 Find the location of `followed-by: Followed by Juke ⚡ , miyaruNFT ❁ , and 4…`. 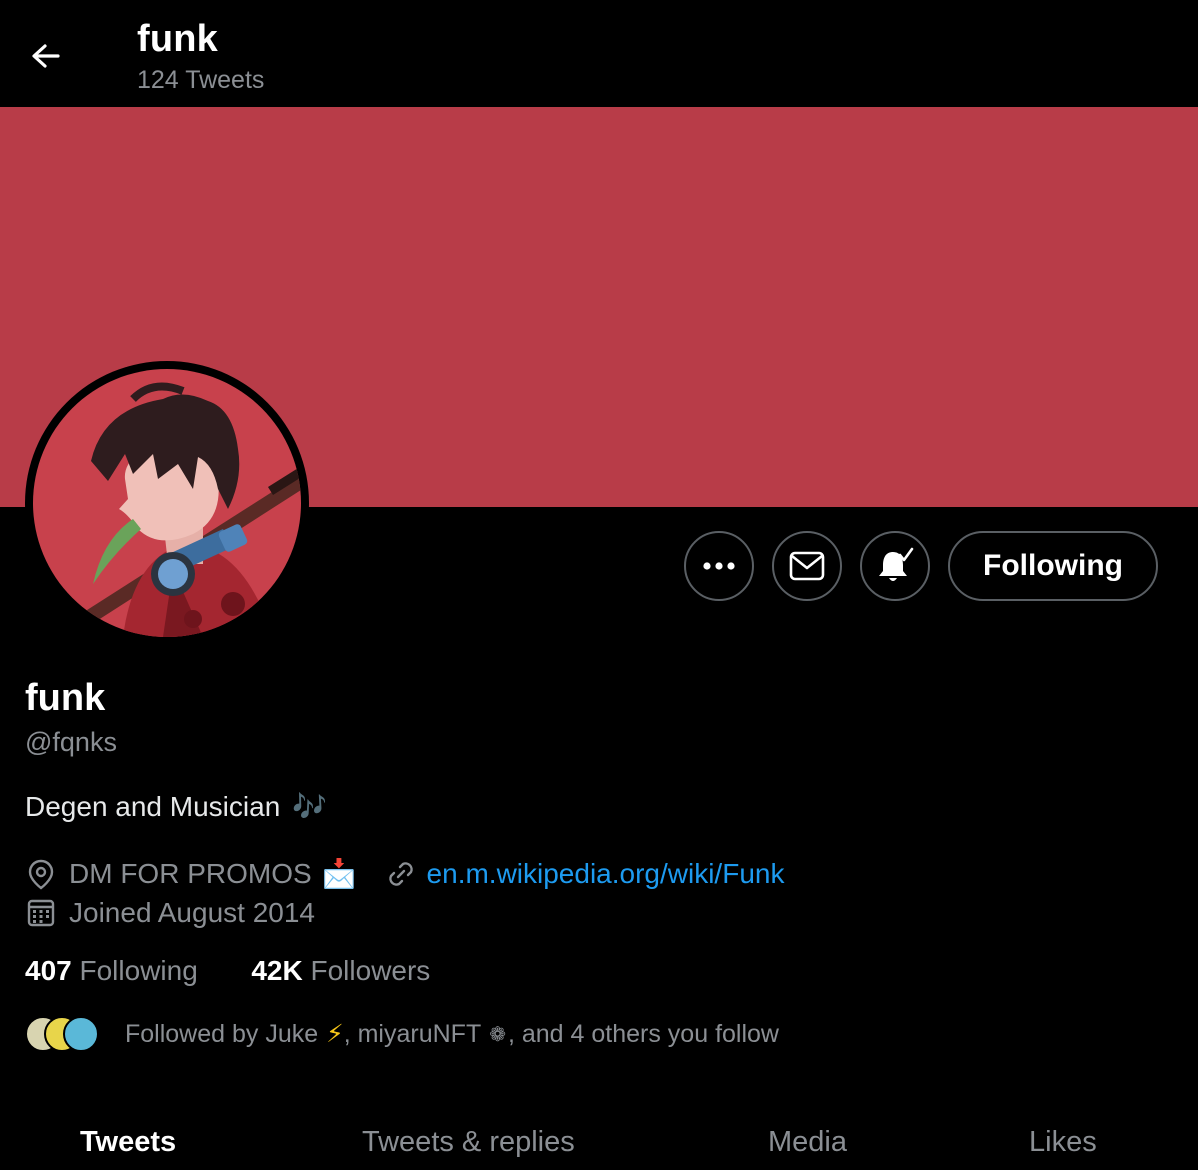

followed-by: Followed by Juke ⚡ , miyaruNFT ❁ , and 4… is located at coordinates (402, 1034).